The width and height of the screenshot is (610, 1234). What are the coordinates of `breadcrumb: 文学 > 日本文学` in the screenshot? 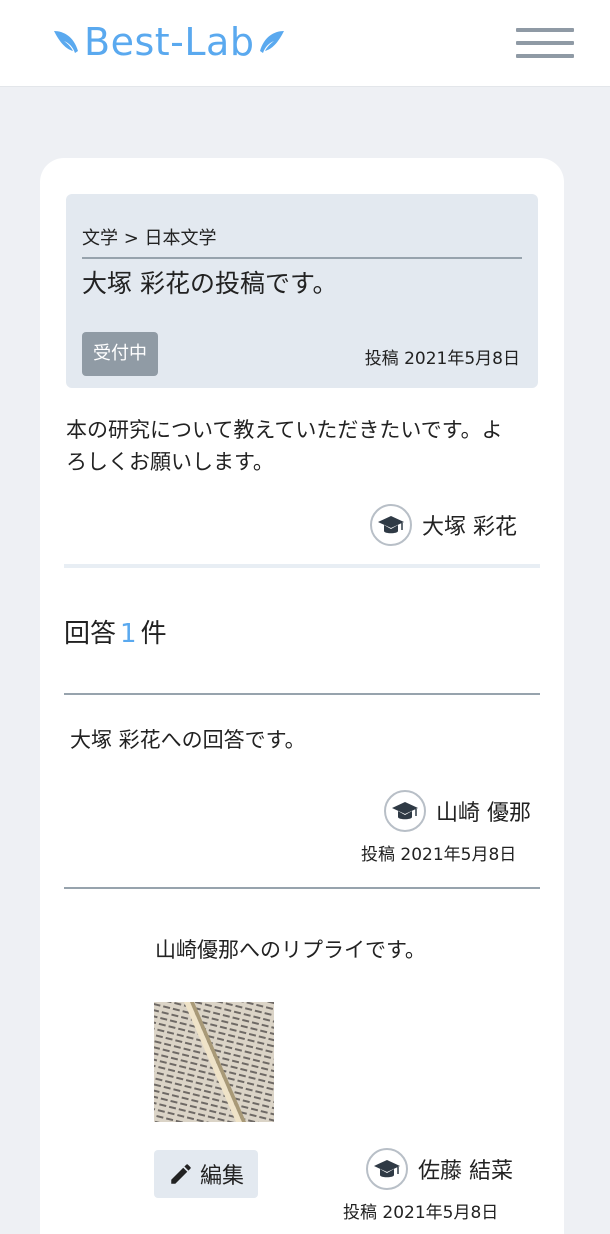 It's located at (149, 237).